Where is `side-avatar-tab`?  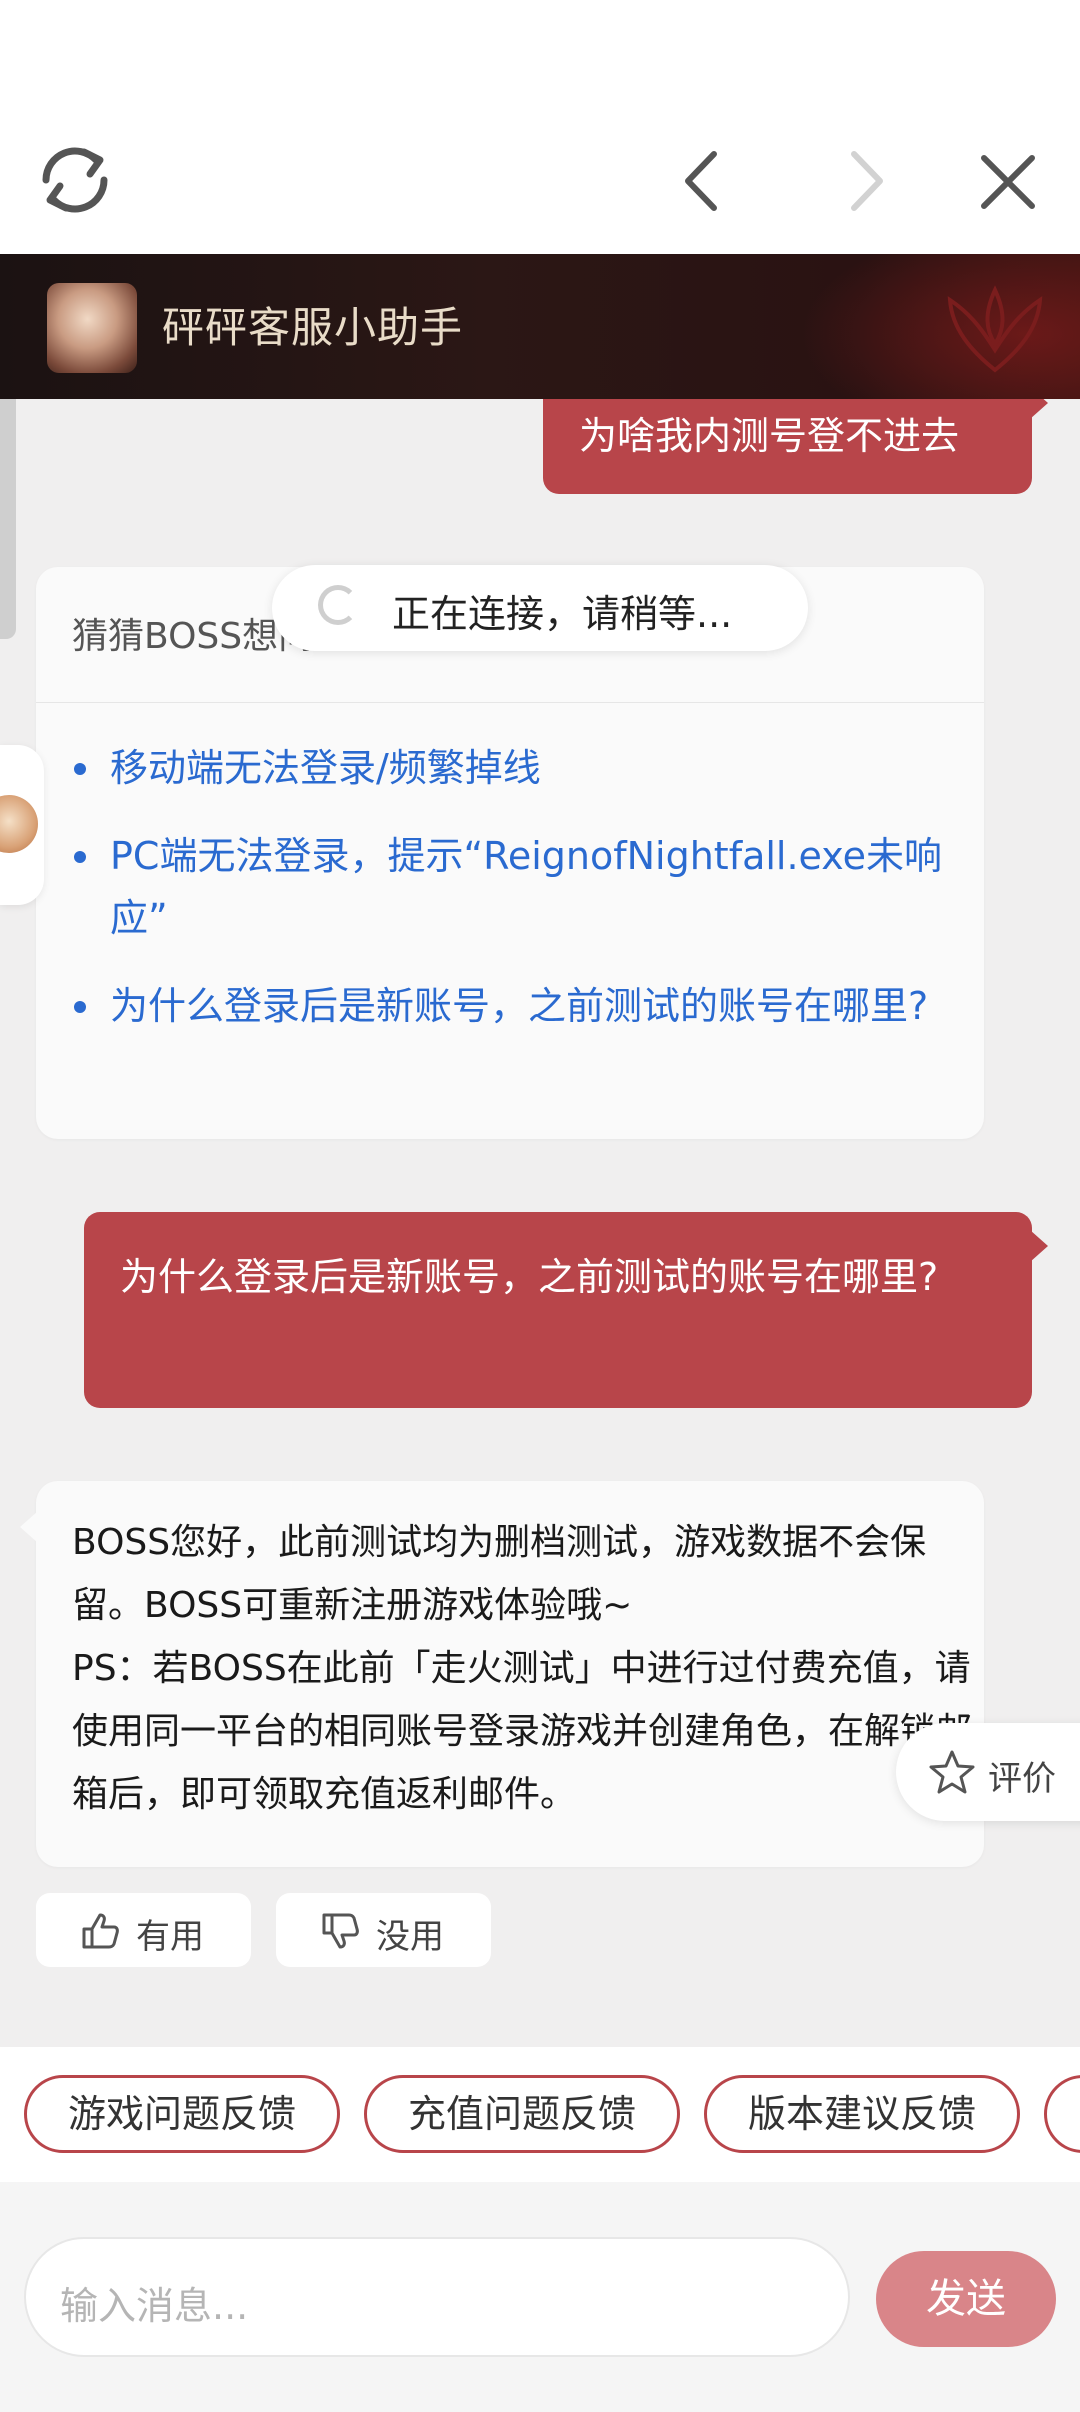 side-avatar-tab is located at coordinates (22, 825).